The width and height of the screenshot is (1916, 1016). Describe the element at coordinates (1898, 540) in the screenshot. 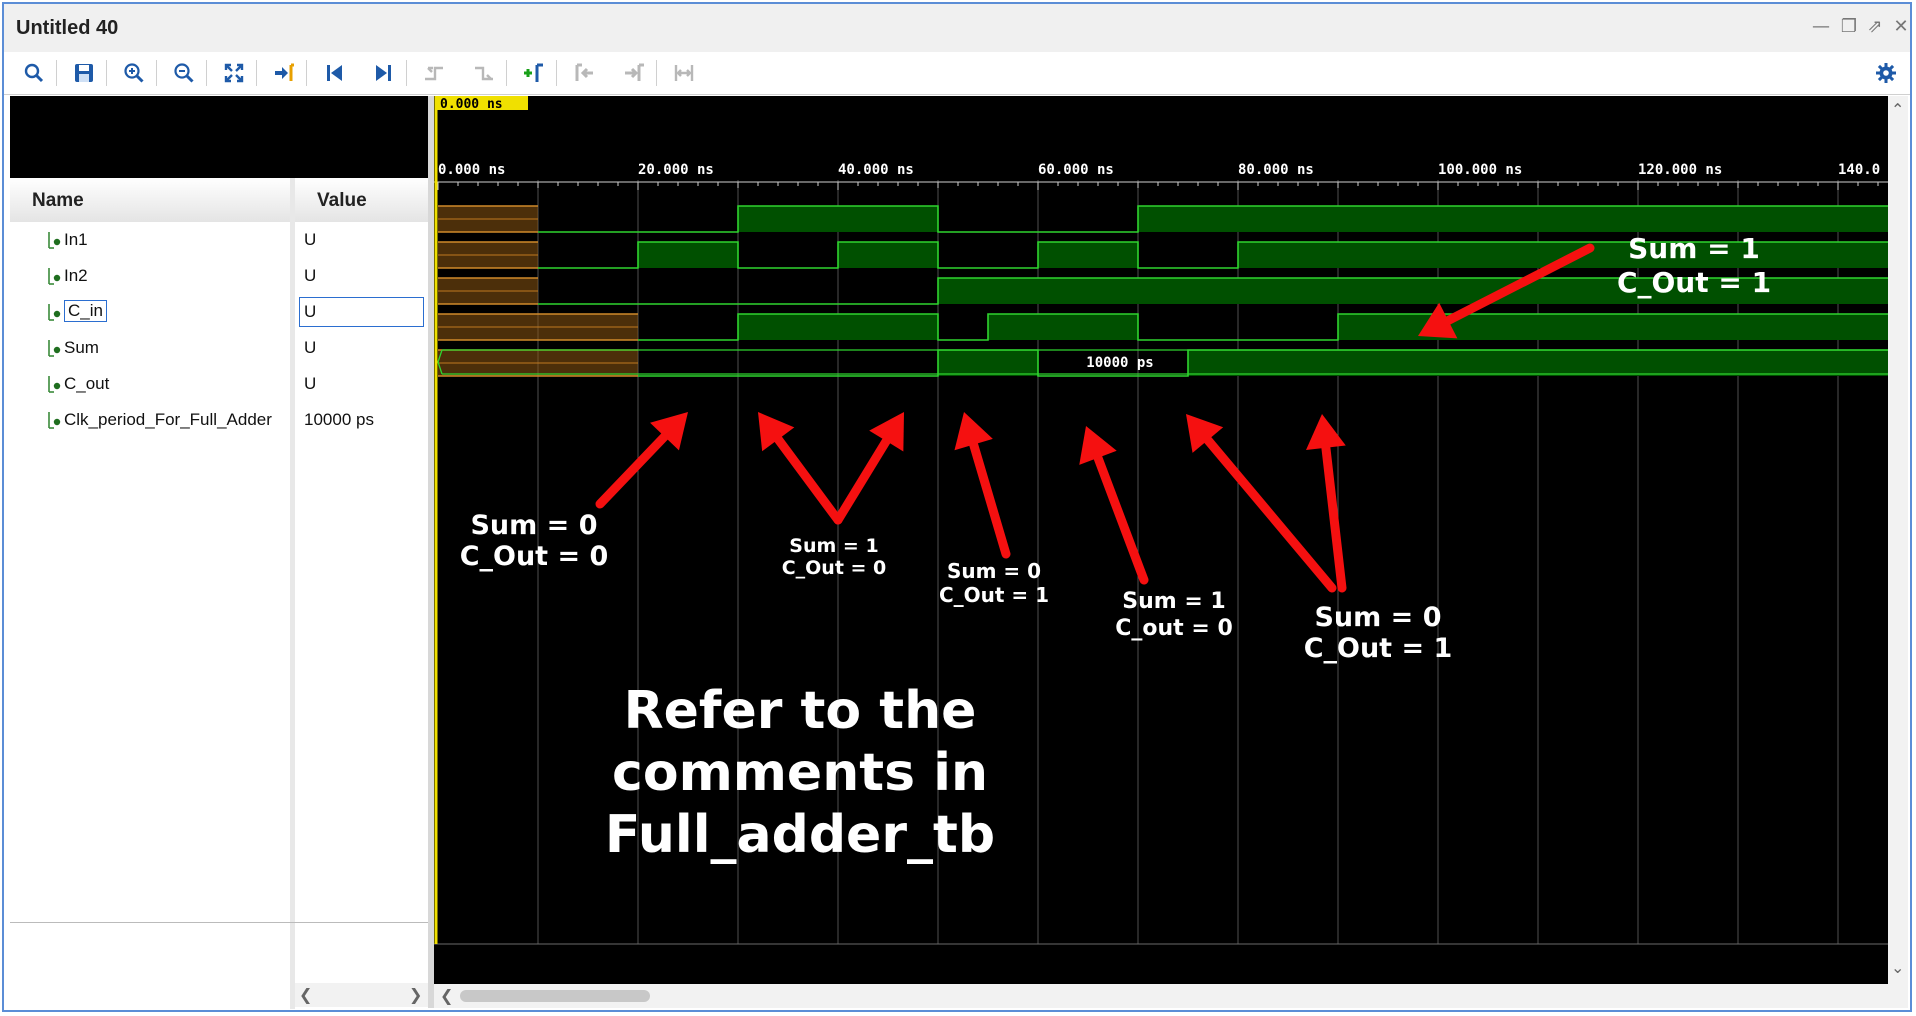

I see `waveform-vscrollbar: ⌃ ⌄` at that location.